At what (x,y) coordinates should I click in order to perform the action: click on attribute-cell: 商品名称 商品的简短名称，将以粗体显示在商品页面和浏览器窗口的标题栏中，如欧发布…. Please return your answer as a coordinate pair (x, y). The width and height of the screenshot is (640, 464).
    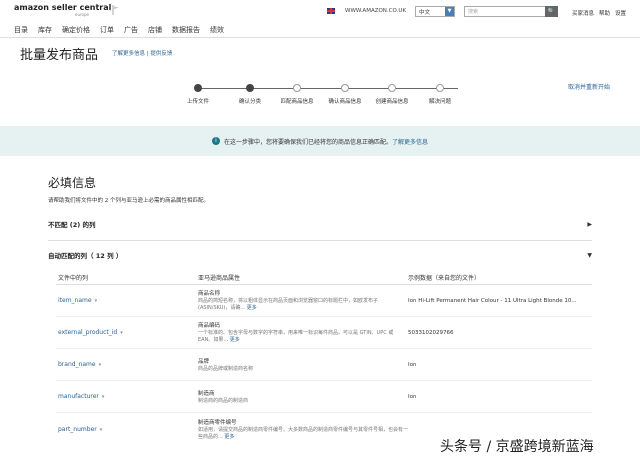
    Looking at the image, I should click on (303, 300).